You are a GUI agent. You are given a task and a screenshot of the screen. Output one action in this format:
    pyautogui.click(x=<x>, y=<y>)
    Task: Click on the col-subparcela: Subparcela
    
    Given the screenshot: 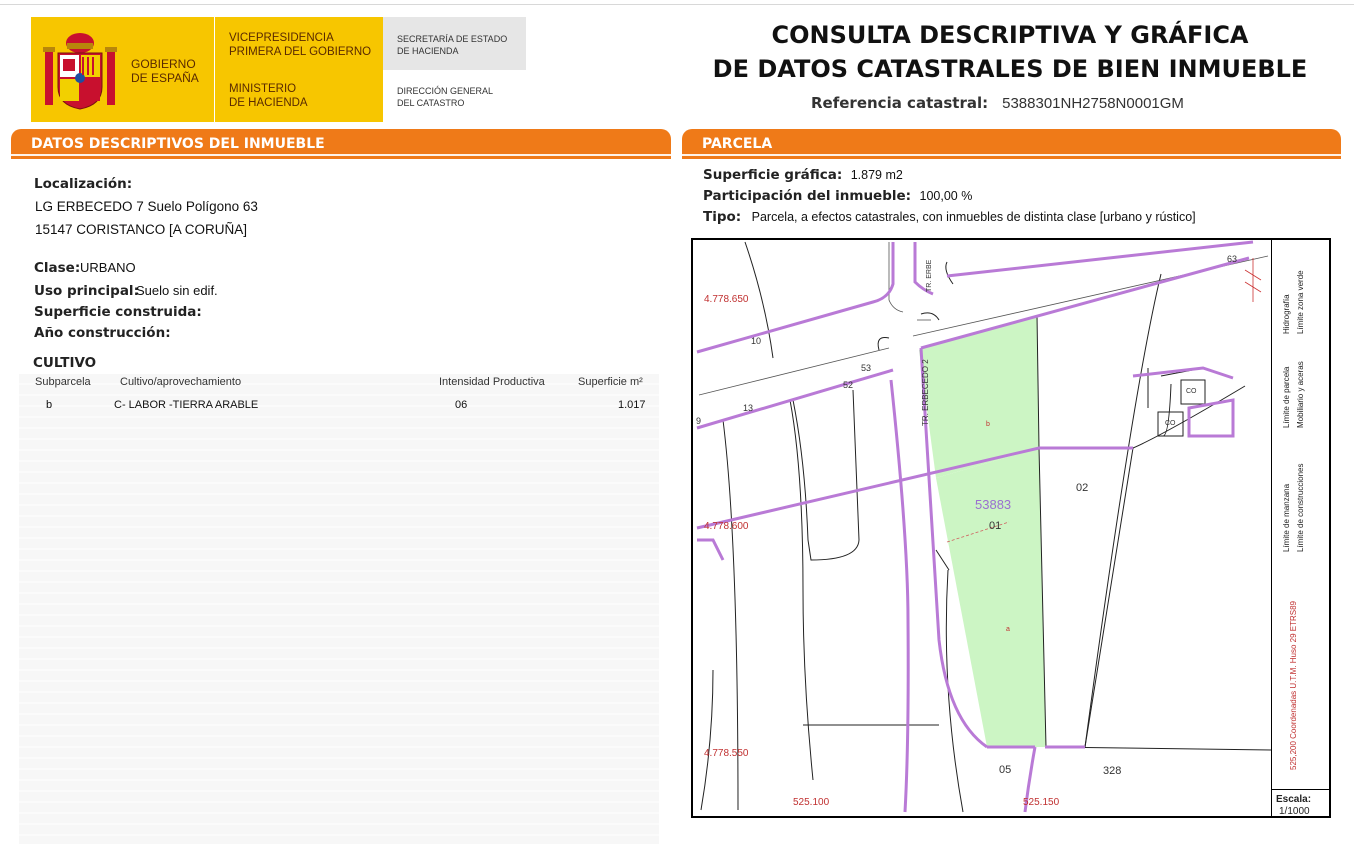 What is the action you would take?
    pyautogui.click(x=63, y=382)
    